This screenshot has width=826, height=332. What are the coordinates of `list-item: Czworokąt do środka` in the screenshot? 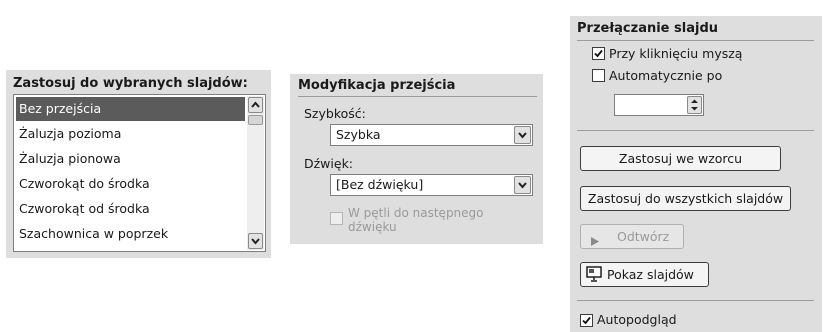 It's located at (130, 184).